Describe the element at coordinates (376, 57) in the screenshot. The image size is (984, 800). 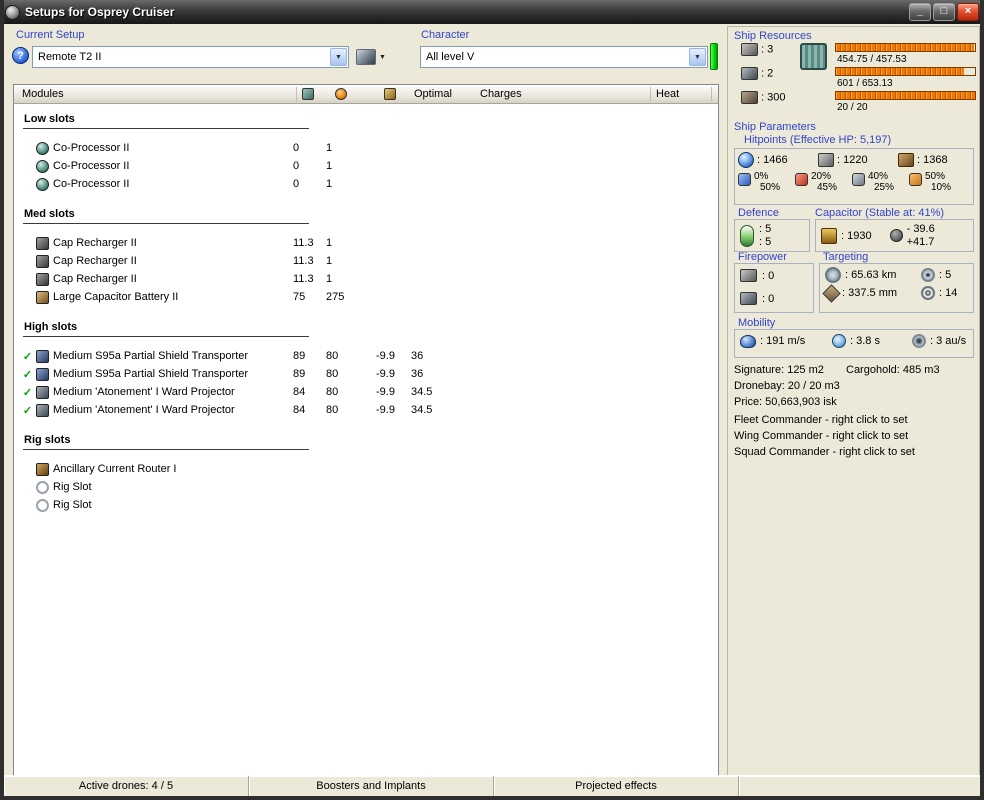
I see `ship-menu-button: ▼` at that location.